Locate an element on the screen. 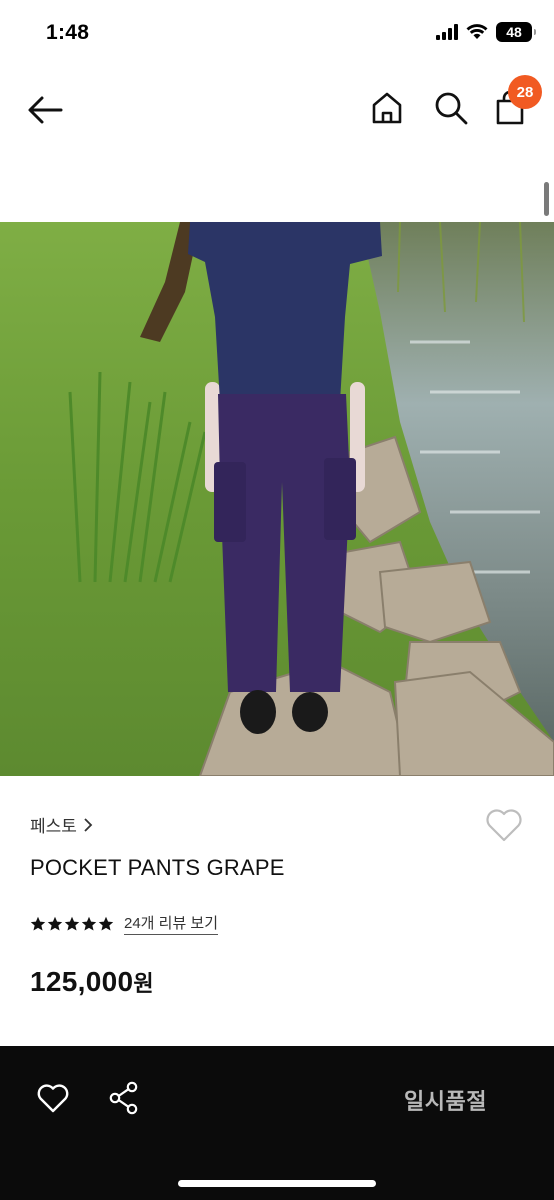 This screenshot has width=554, height=1200. rating-row: 24개 리뷰 보기 is located at coordinates (124, 923).